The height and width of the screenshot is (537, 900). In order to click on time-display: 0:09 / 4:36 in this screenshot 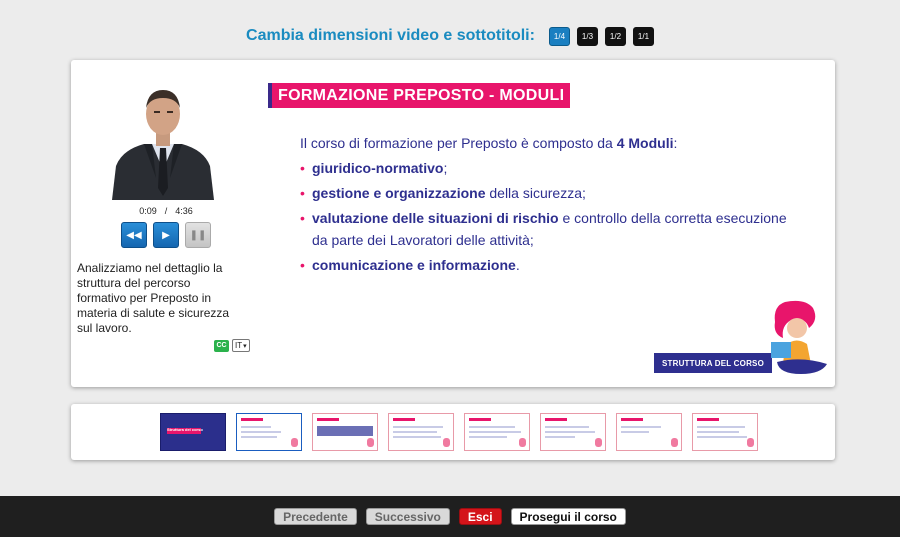, I will do `click(166, 211)`.